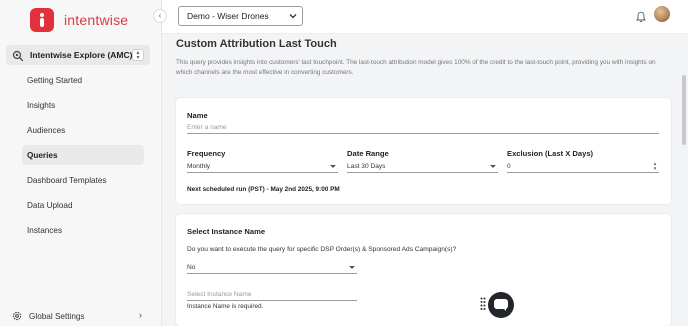 This screenshot has height=326, width=688. I want to click on brand-logo: intentwise, so click(79, 20).